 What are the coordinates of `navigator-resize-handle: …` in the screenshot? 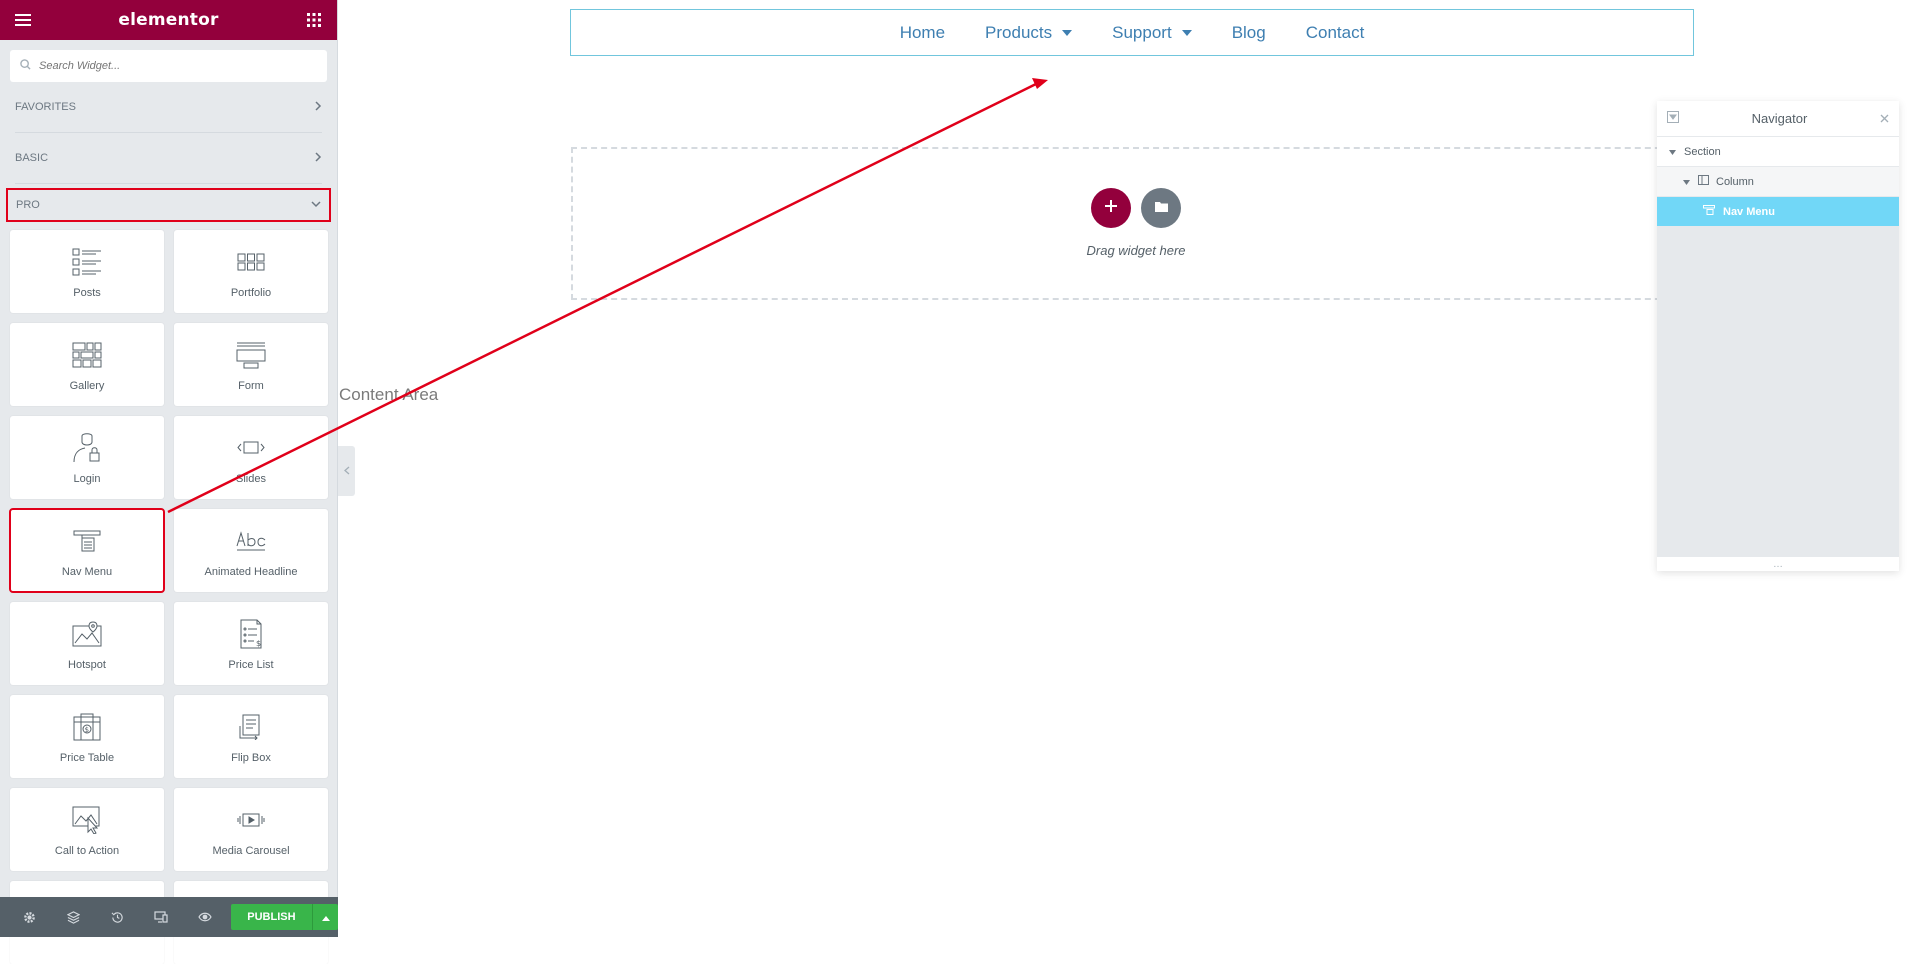 It's located at (1778, 564).